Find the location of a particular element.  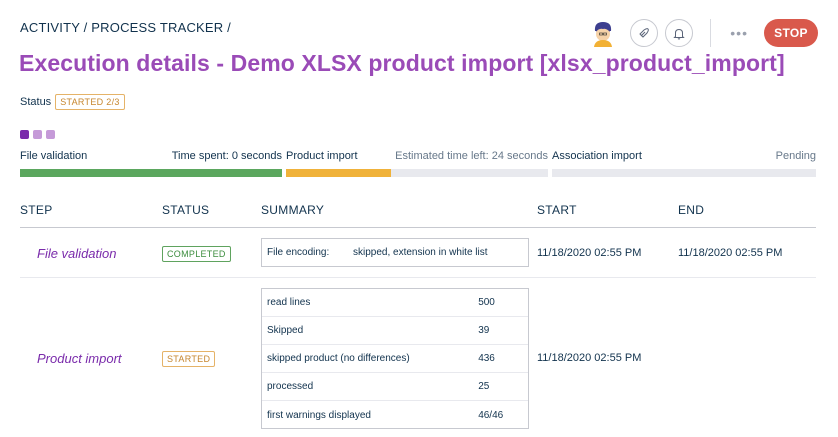

summary-value: skipped, extension in white list is located at coordinates (420, 252).